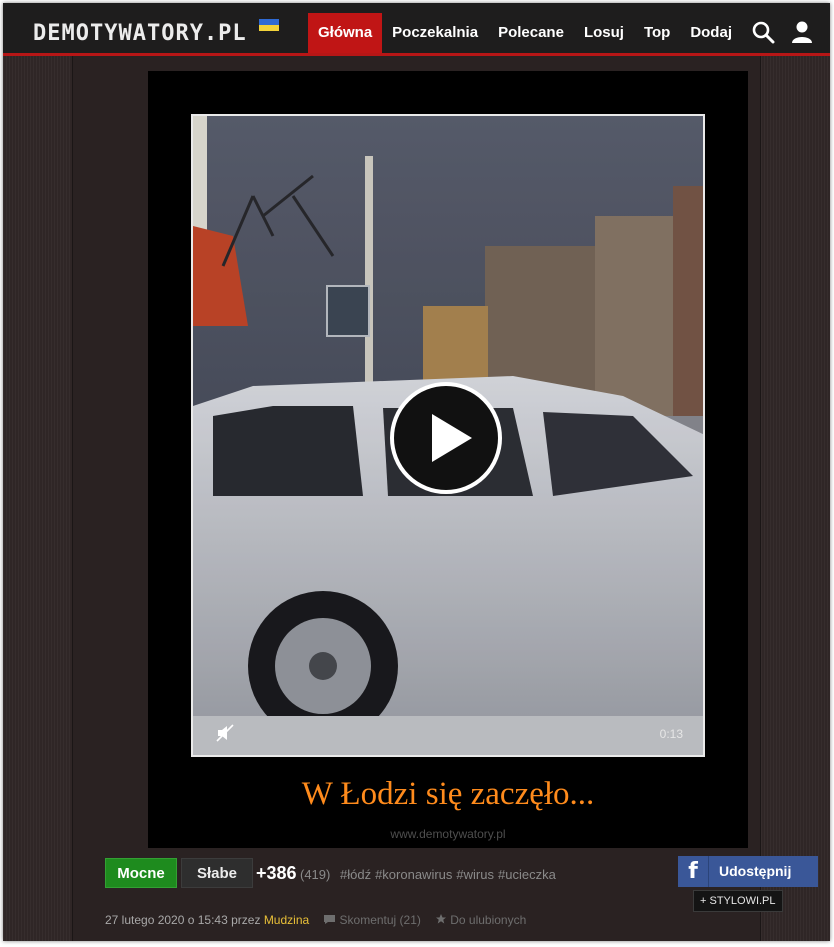 The width and height of the screenshot is (834, 947). What do you see at coordinates (802, 32) in the screenshot?
I see `user-icon` at bounding box center [802, 32].